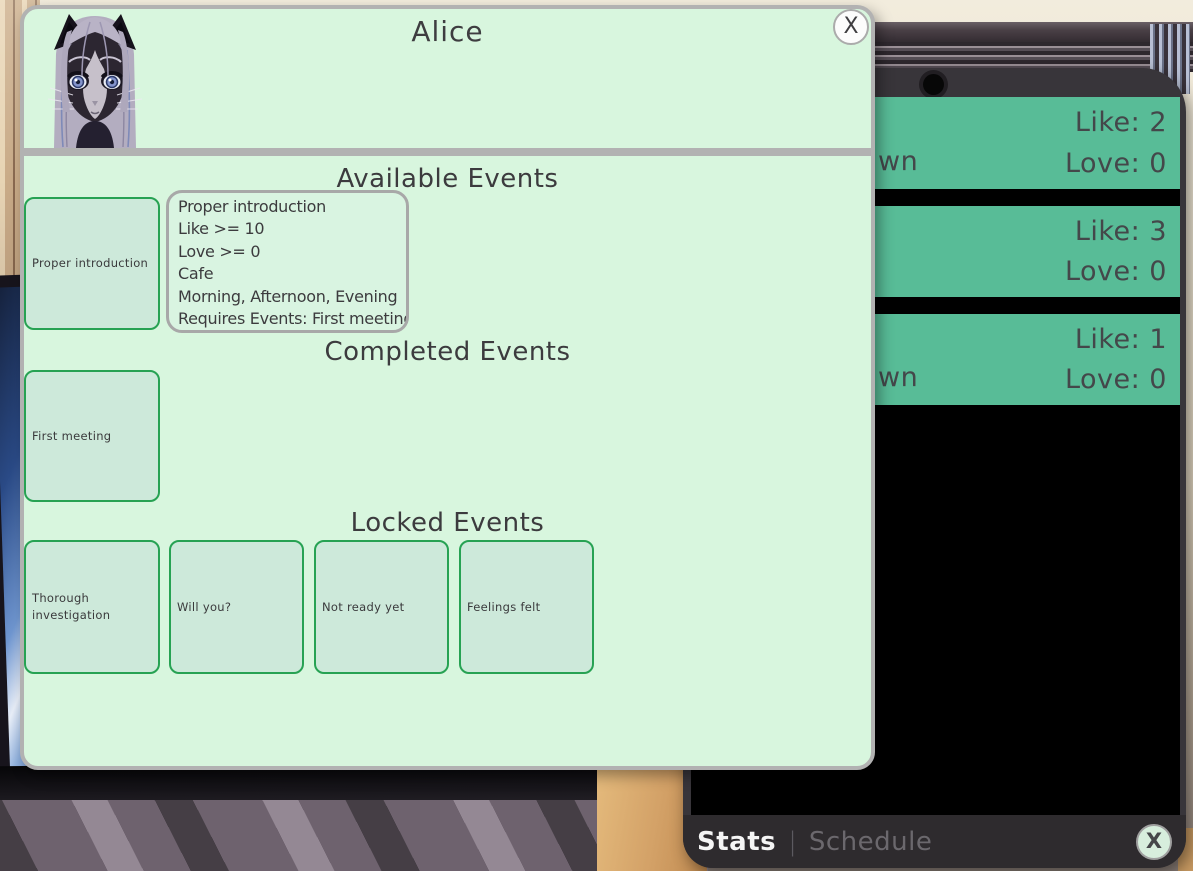 The image size is (1193, 871). Describe the element at coordinates (447, 523) in the screenshot. I see `section-heading-locked: Locked Events` at that location.